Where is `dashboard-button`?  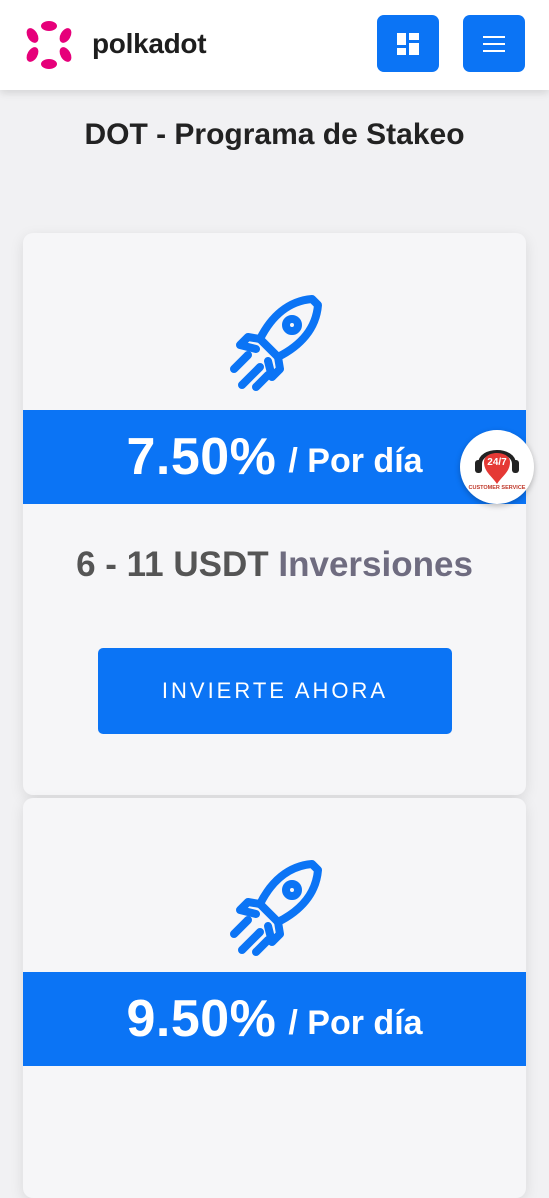
dashboard-button is located at coordinates (408, 43).